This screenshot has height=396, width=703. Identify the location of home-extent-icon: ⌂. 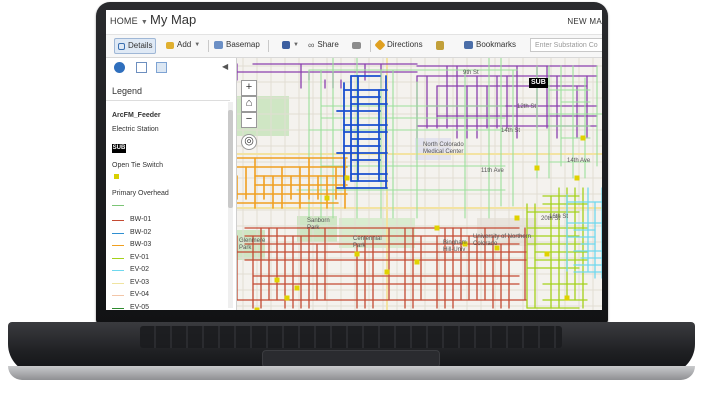
(249, 104).